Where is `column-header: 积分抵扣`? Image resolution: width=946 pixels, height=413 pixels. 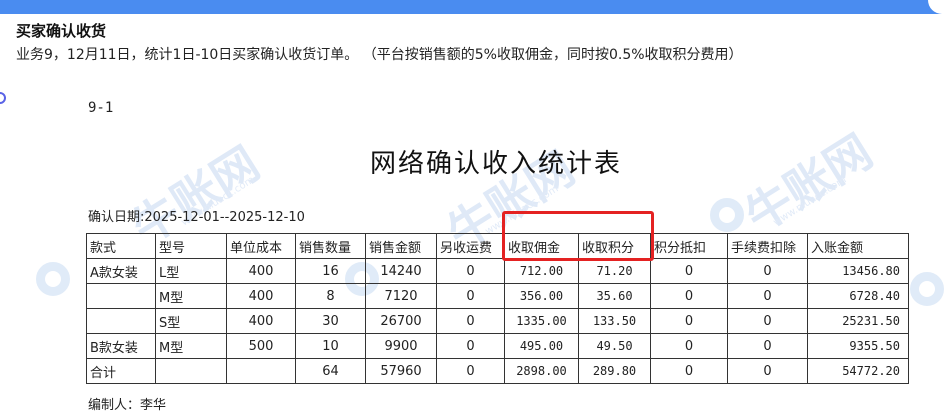 column-header: 积分抵扣 is located at coordinates (689, 246).